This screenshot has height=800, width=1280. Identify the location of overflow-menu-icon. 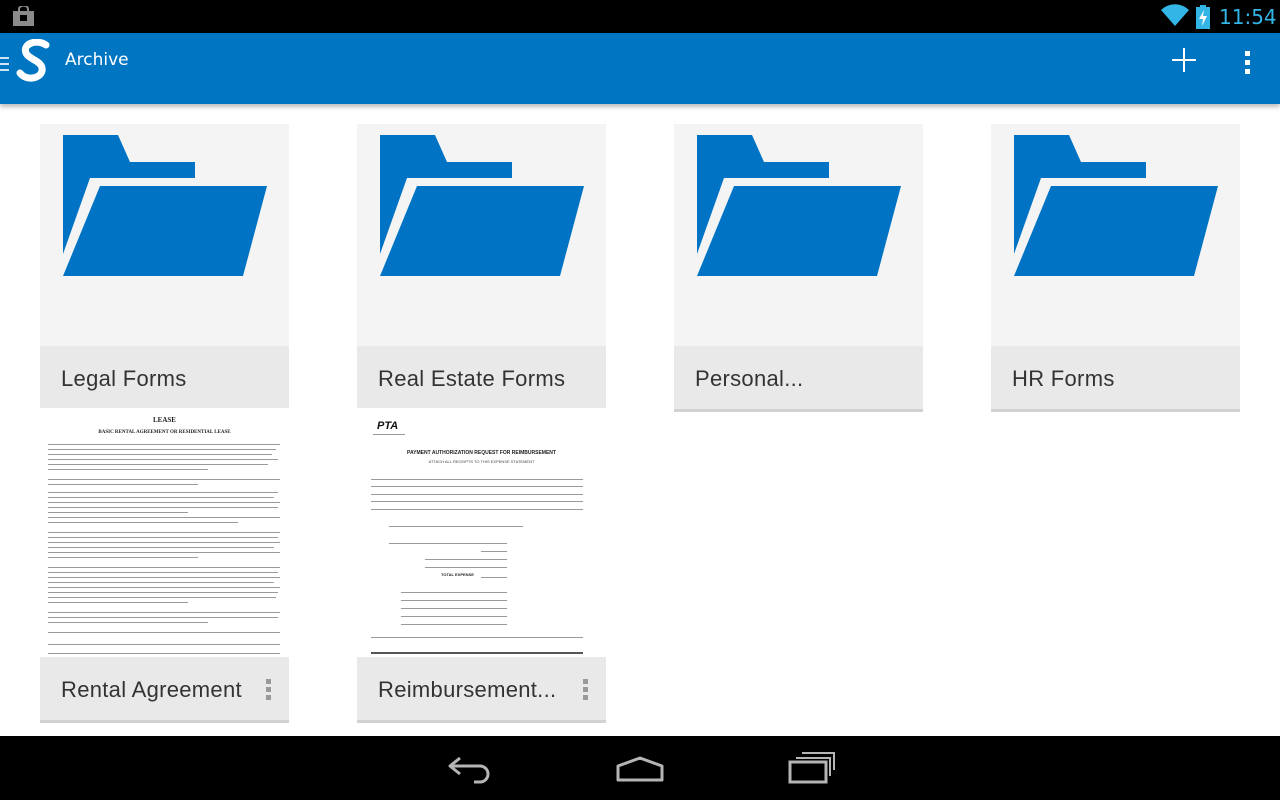
(1248, 62).